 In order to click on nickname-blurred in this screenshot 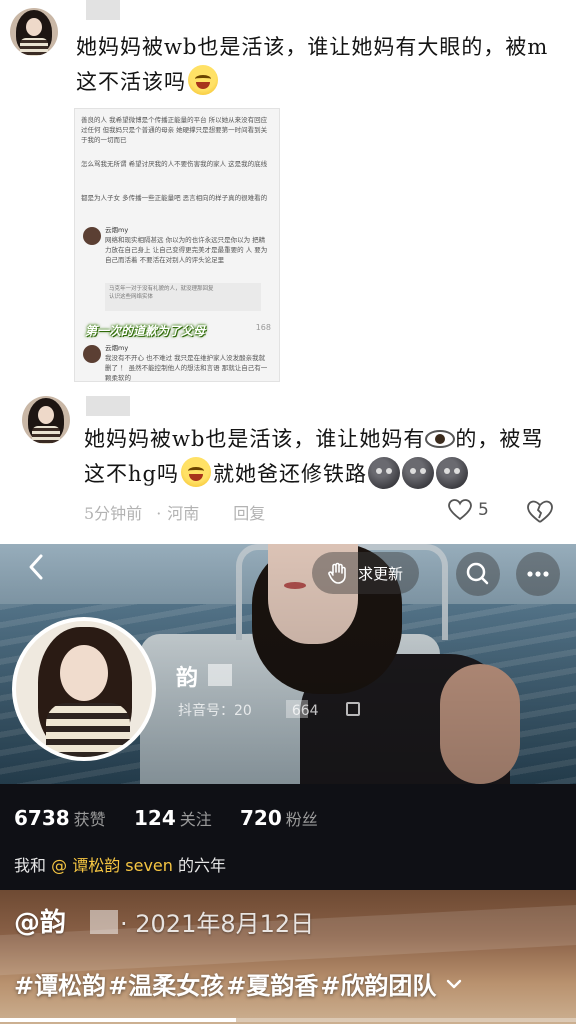, I will do `click(220, 675)`.